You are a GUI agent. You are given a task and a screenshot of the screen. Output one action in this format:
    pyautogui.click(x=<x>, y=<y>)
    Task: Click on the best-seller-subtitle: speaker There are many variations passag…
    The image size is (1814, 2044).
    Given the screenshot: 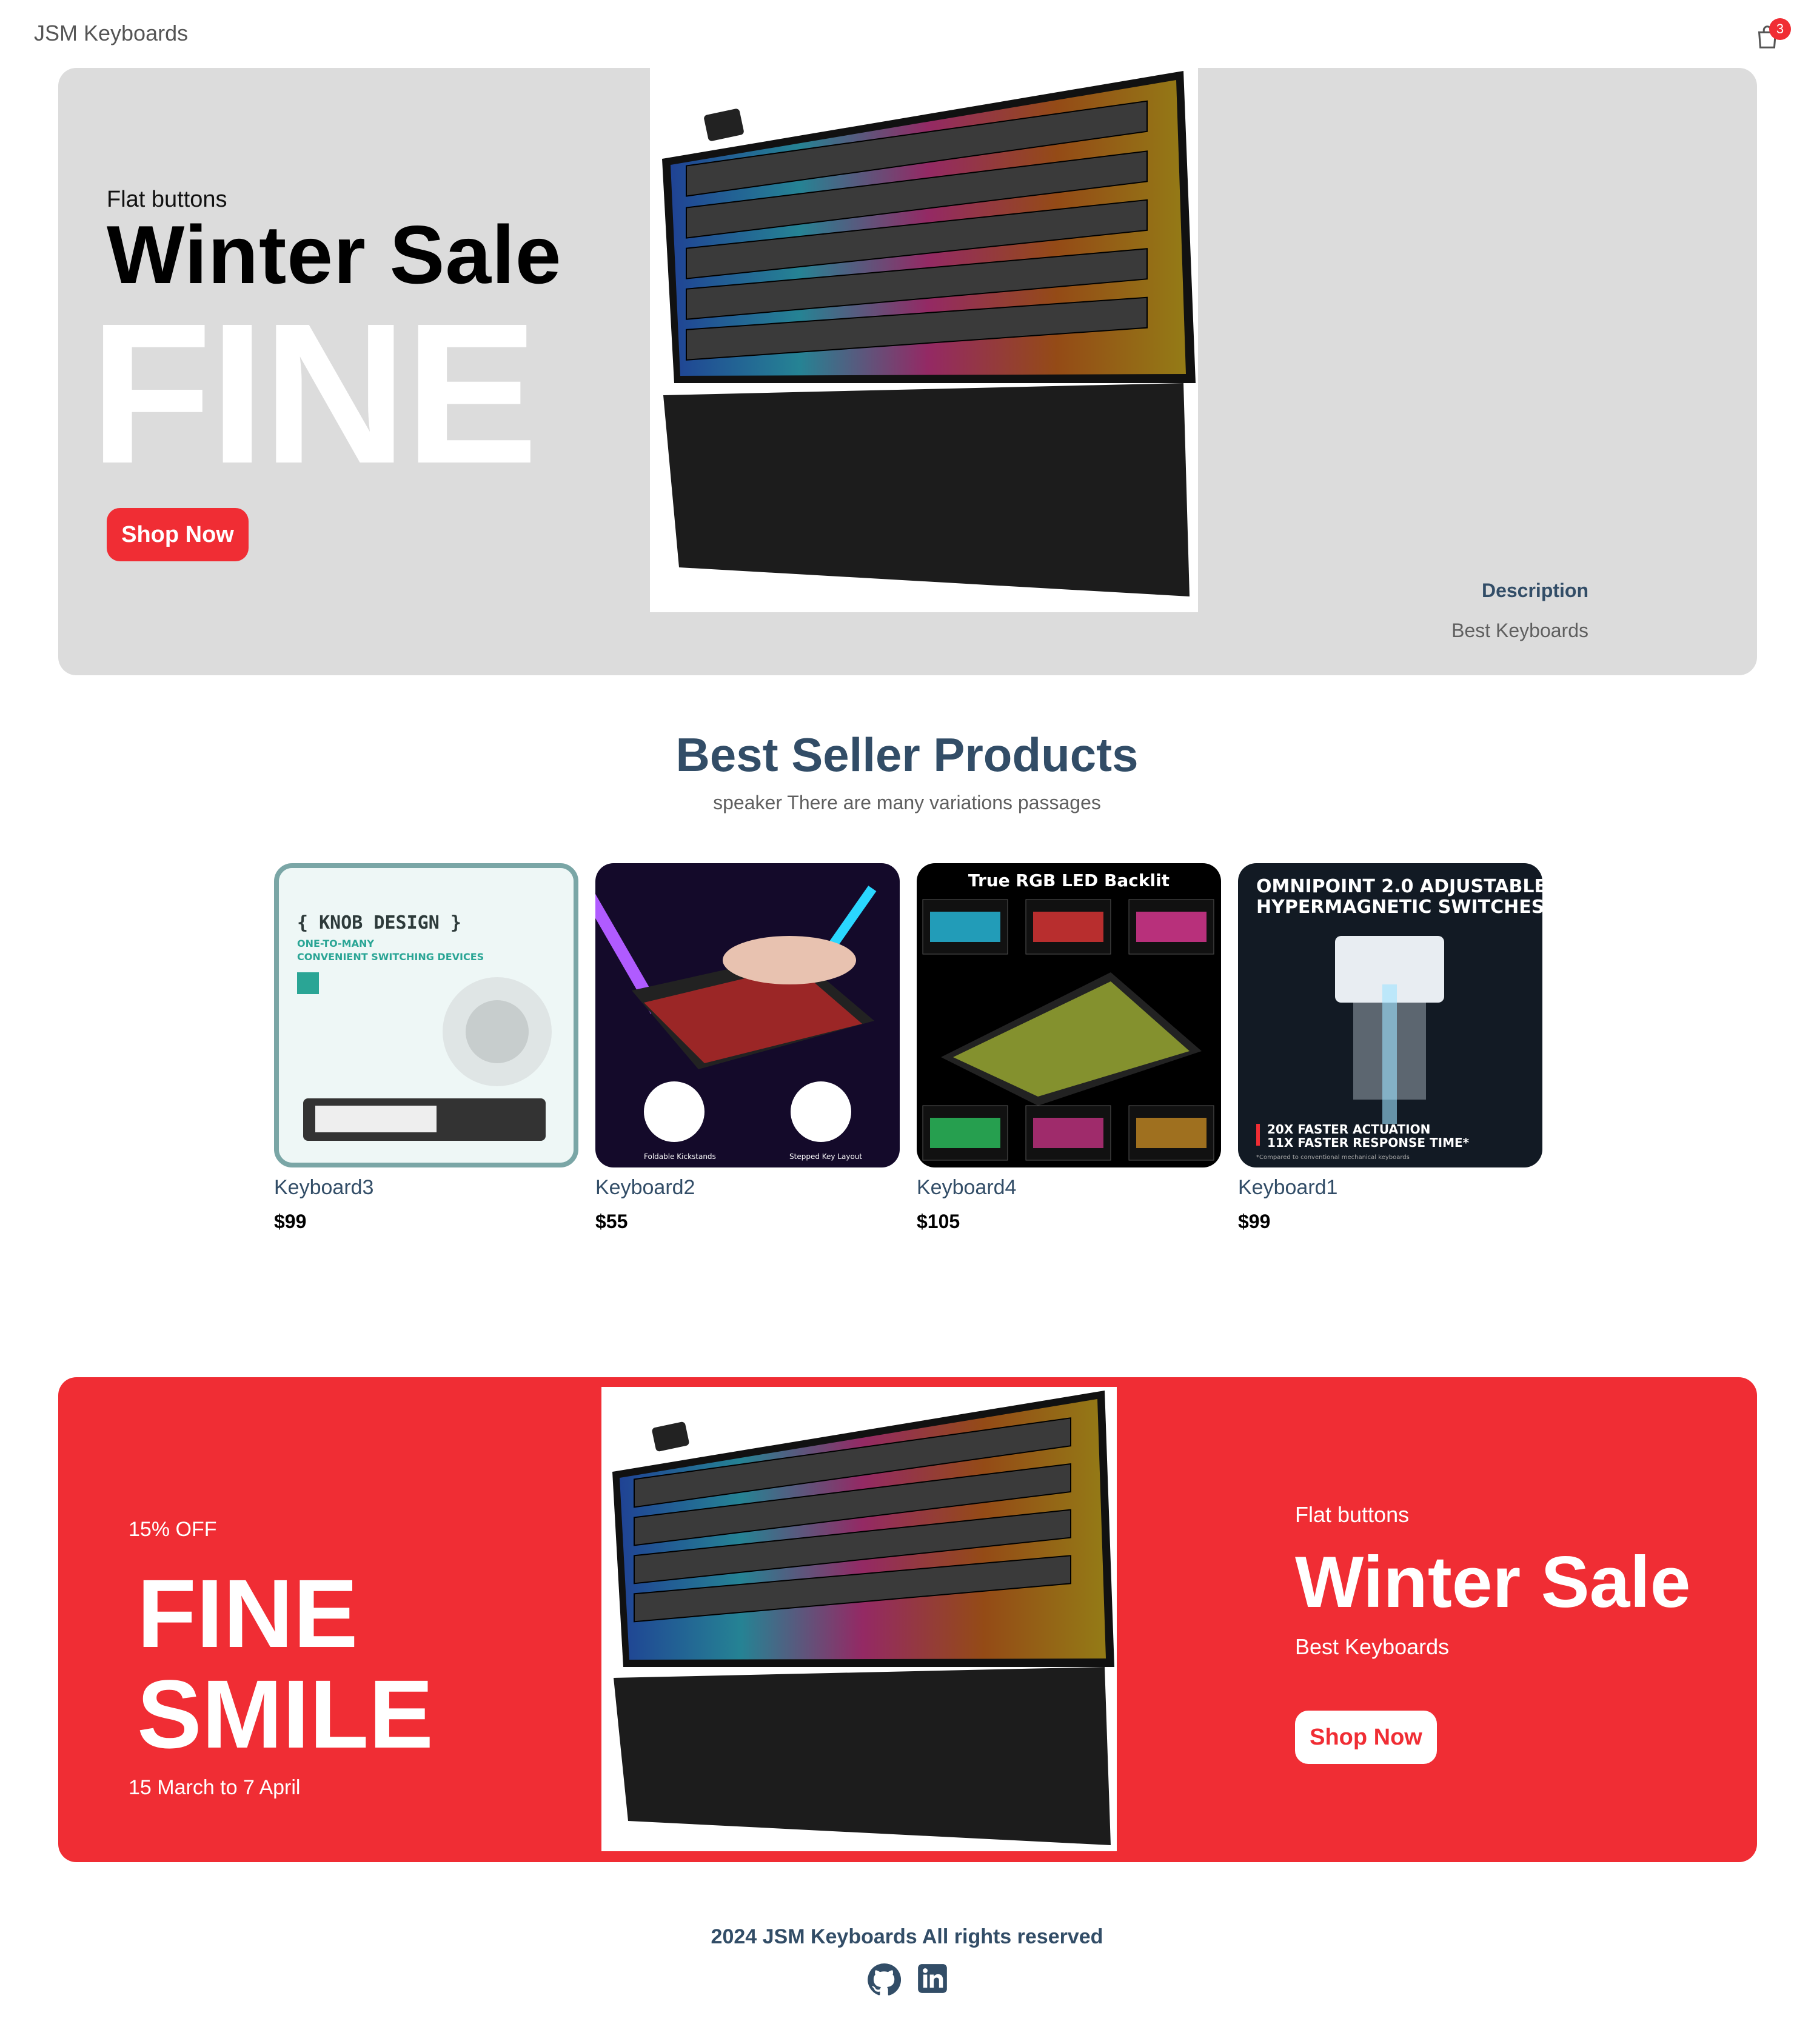 What is the action you would take?
    pyautogui.click(x=907, y=803)
    